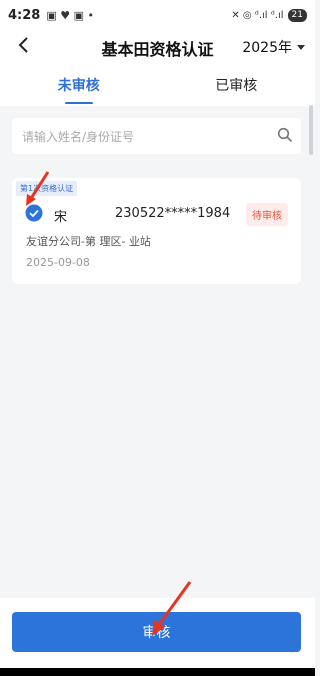 The width and height of the screenshot is (320, 676). What do you see at coordinates (157, 46) in the screenshot?
I see `app-header: 基本田资格认证 2025年` at bounding box center [157, 46].